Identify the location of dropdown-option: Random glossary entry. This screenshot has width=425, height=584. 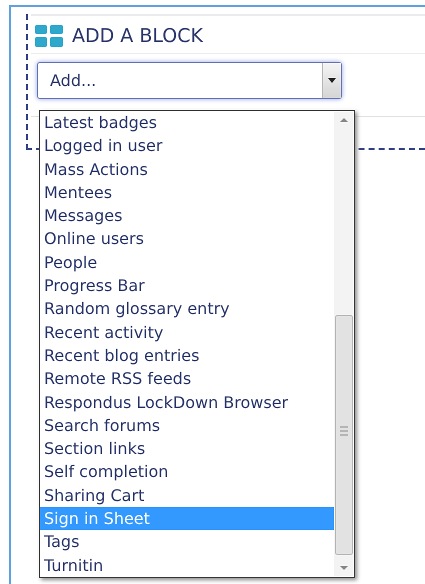
(187, 309).